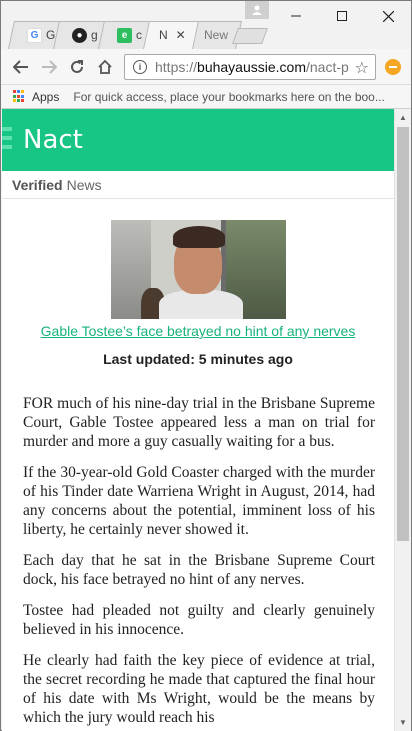 The height and width of the screenshot is (731, 412). Describe the element at coordinates (257, 10) in the screenshot. I see `profile-icon` at that location.